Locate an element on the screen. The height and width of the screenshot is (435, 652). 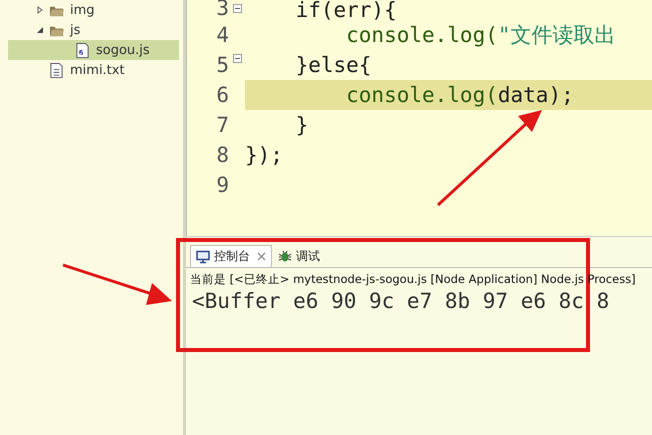
text-file-icon is located at coordinates (56, 70).